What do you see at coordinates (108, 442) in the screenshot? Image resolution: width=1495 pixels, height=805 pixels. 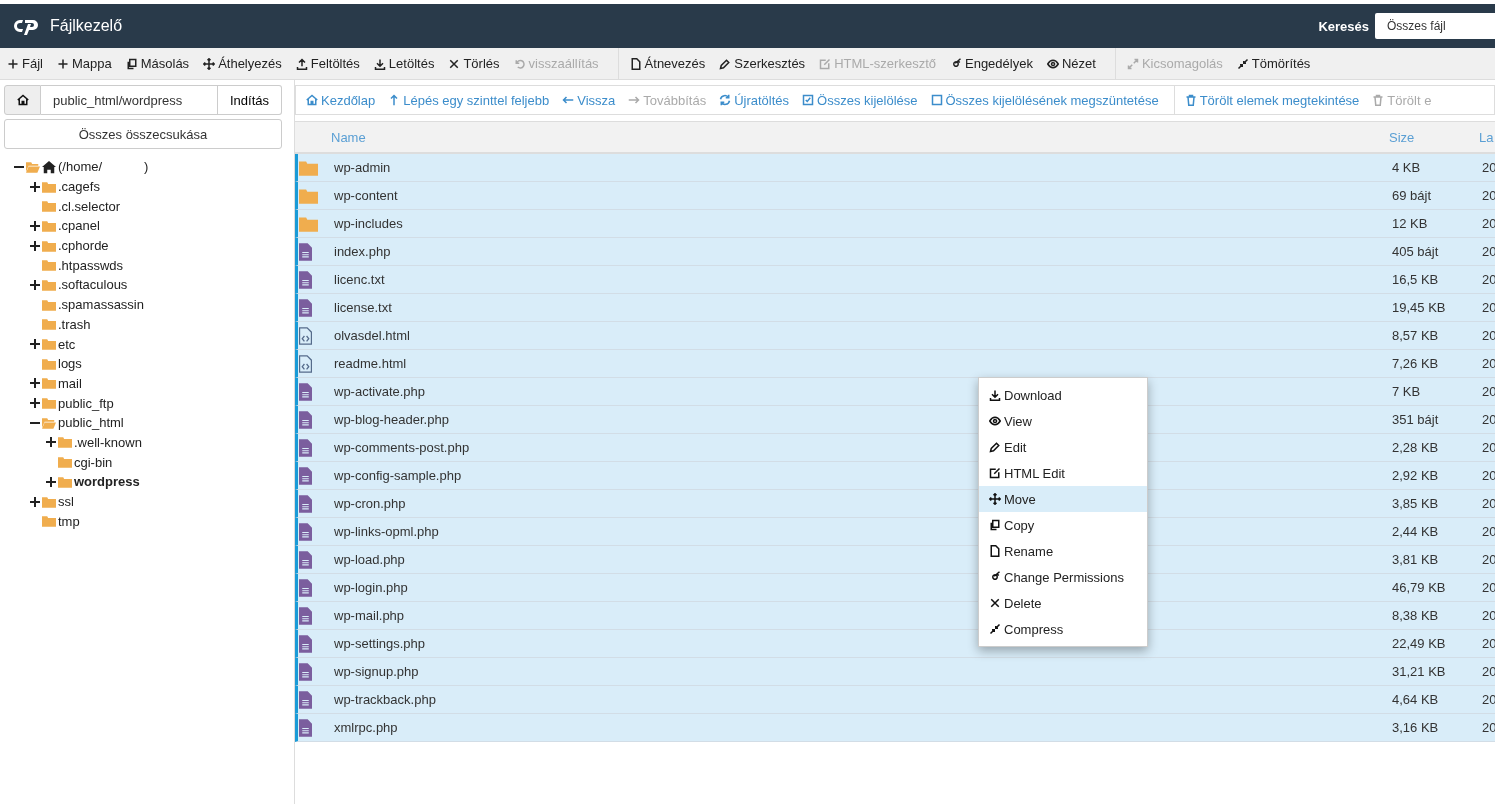 I see `tree-item: .well-known` at bounding box center [108, 442].